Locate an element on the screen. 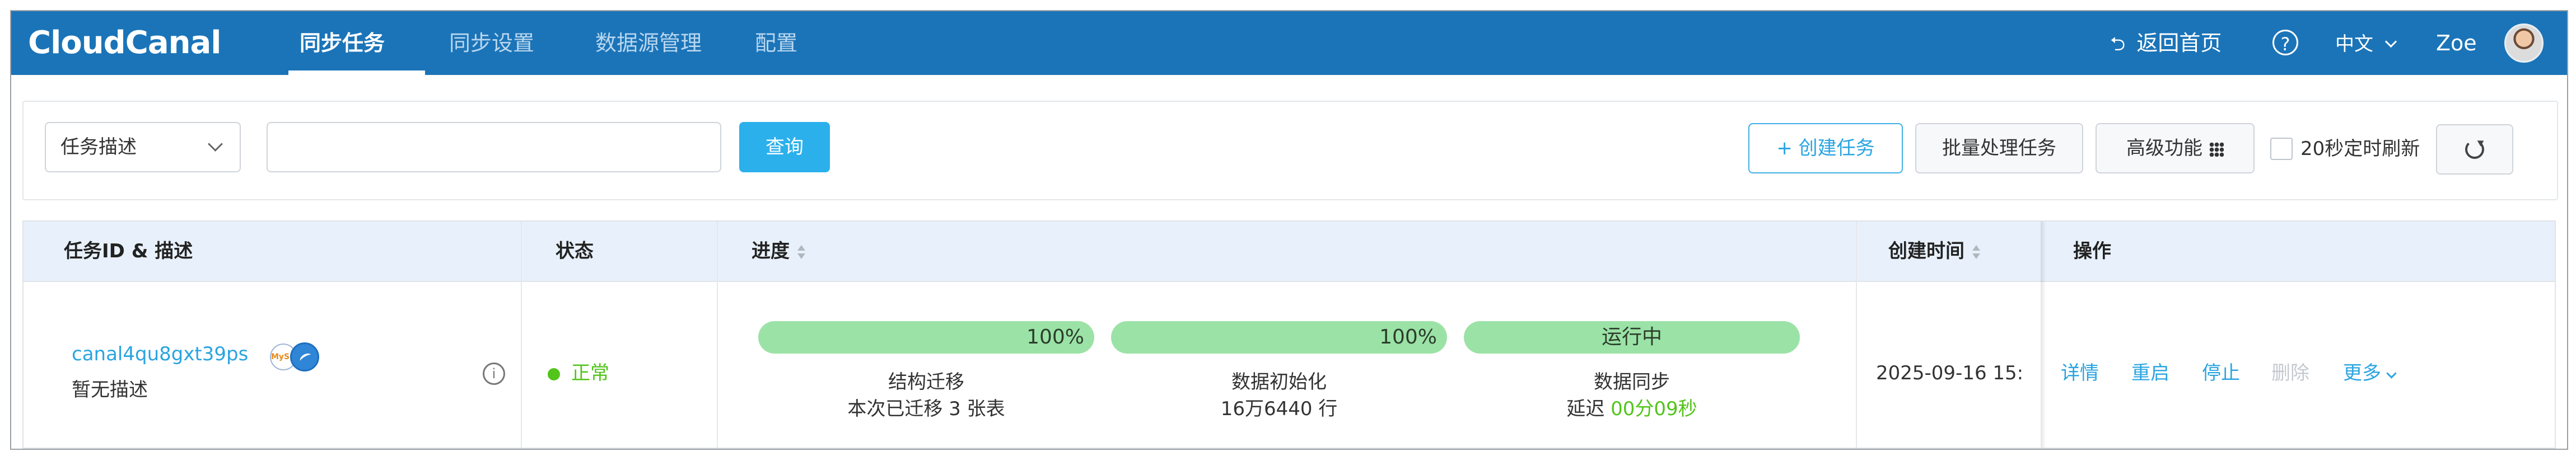 Image resolution: width=2576 pixels, height=461 pixels. language-switcher: 中文 is located at coordinates (2366, 43).